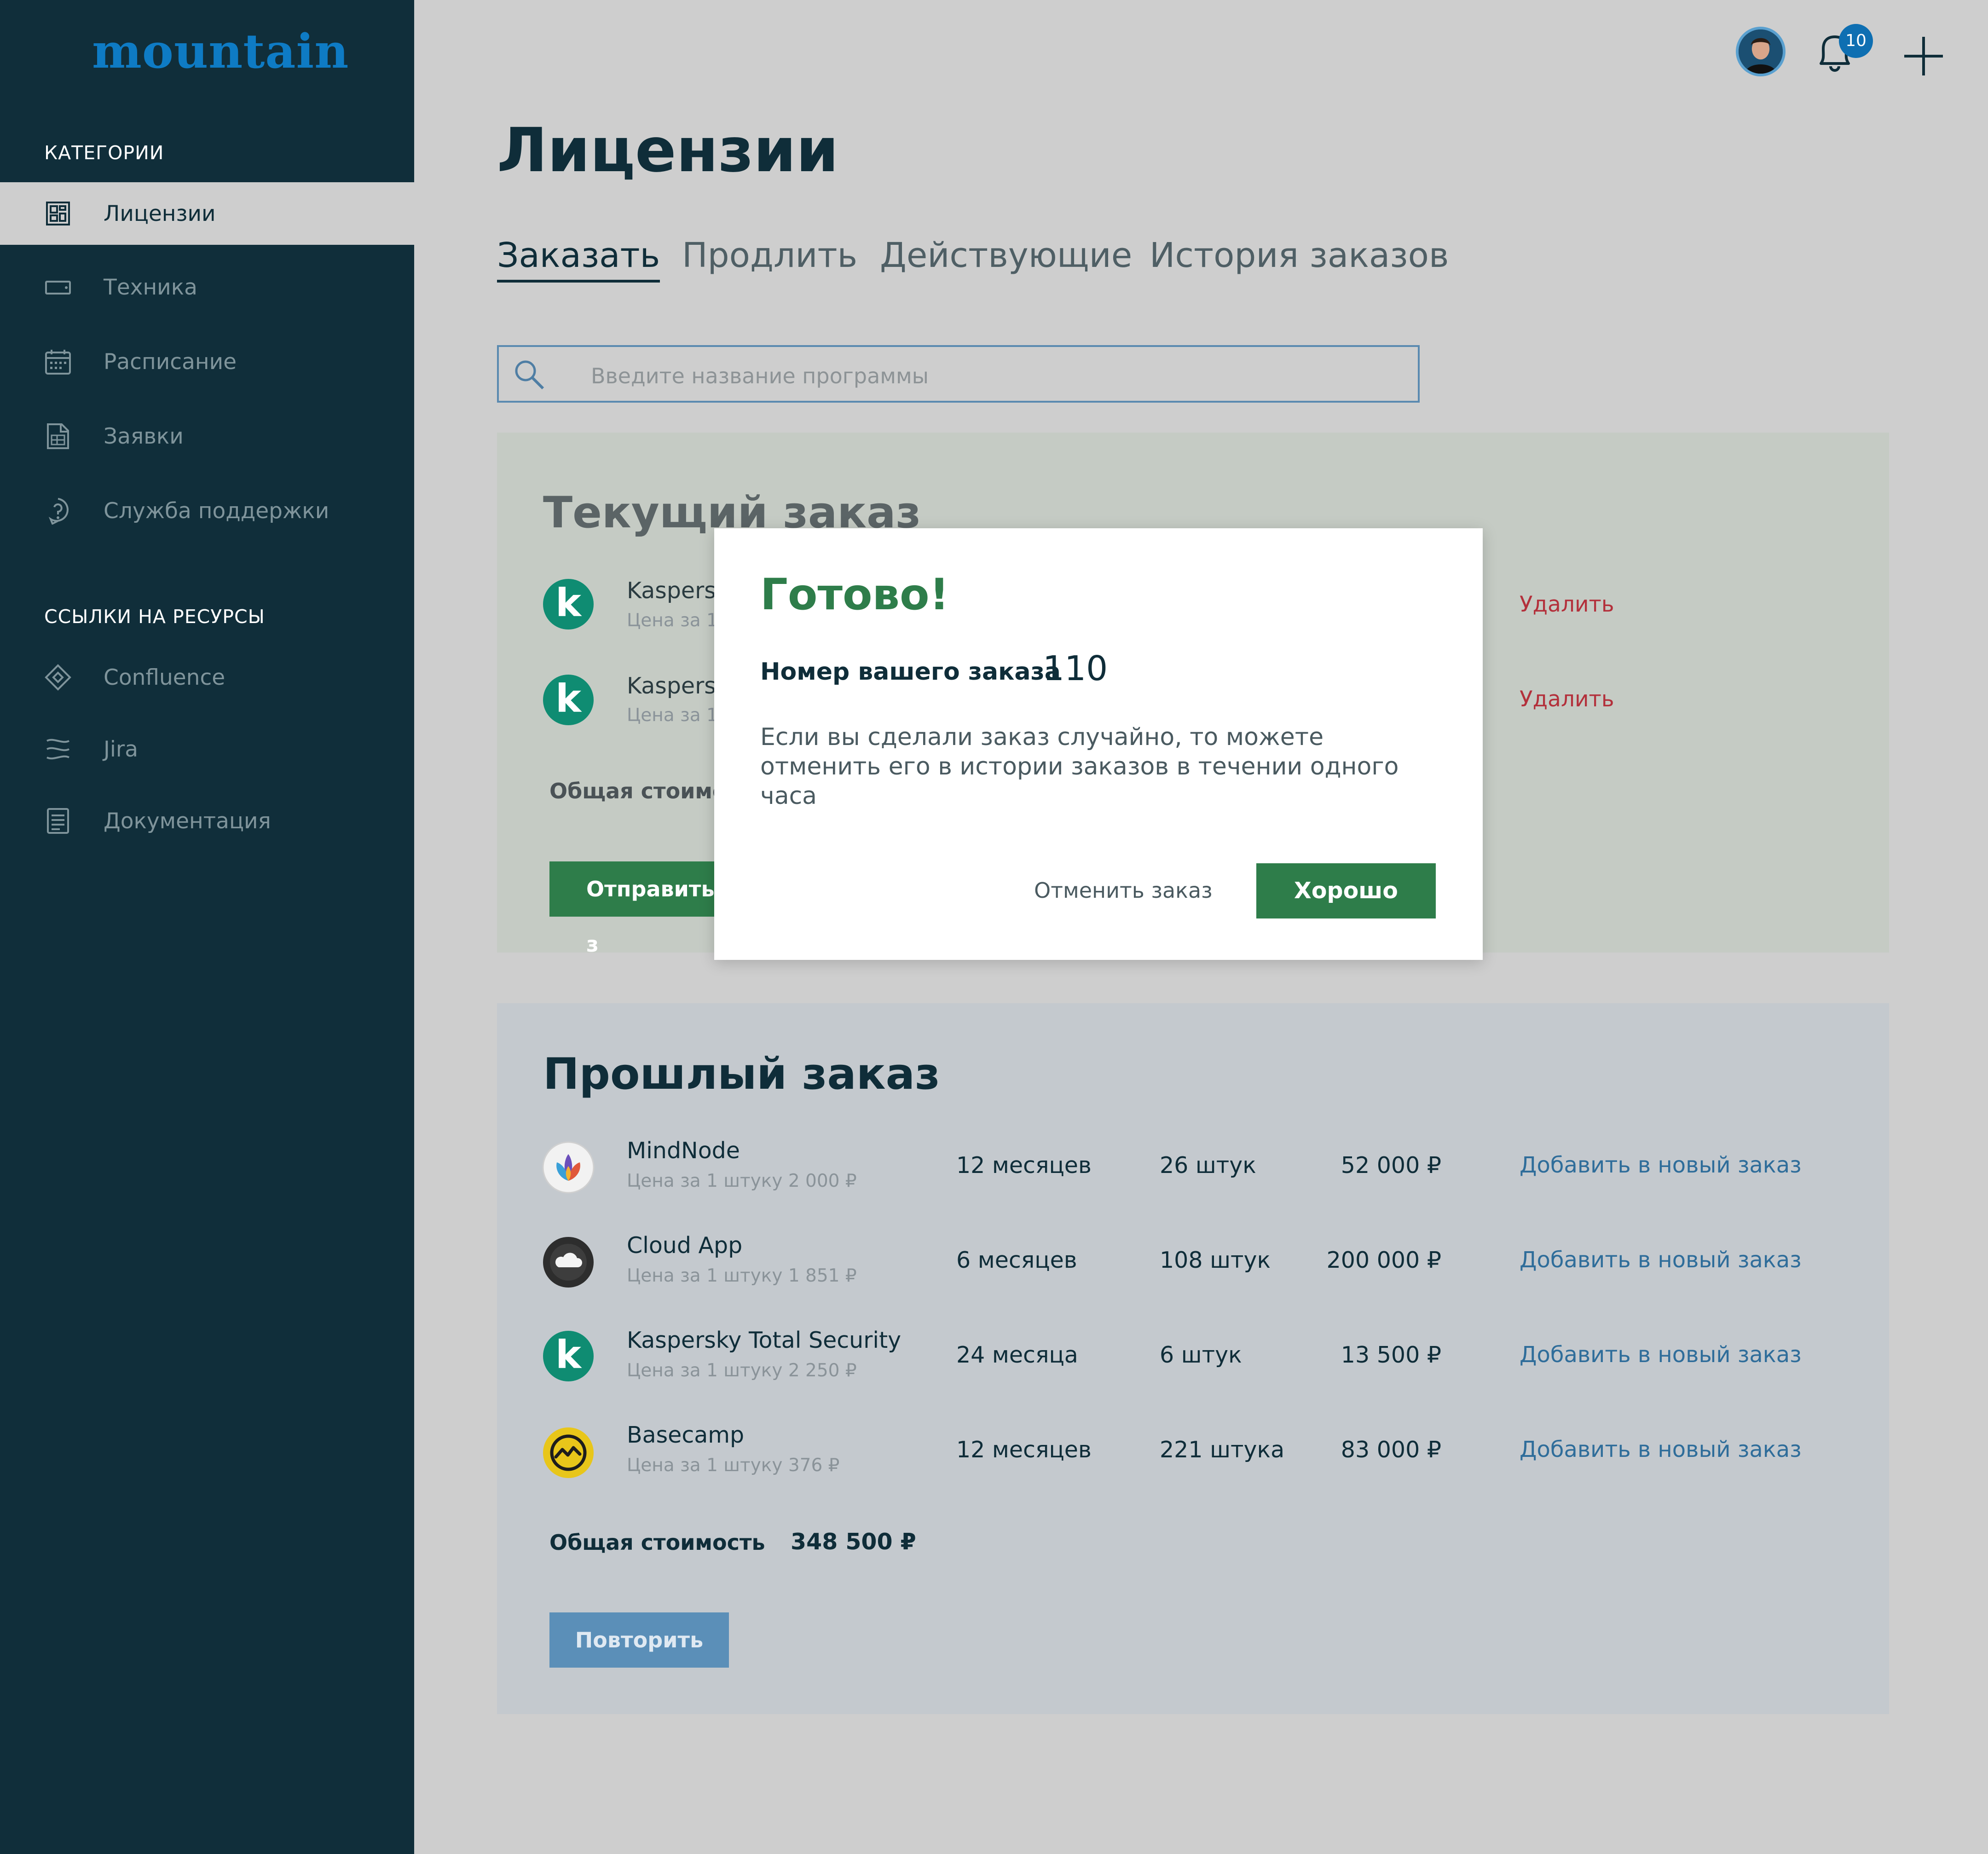 Image resolution: width=1988 pixels, height=1854 pixels. Describe the element at coordinates (686, 1435) in the screenshot. I see `product-name: Basecamp` at that location.